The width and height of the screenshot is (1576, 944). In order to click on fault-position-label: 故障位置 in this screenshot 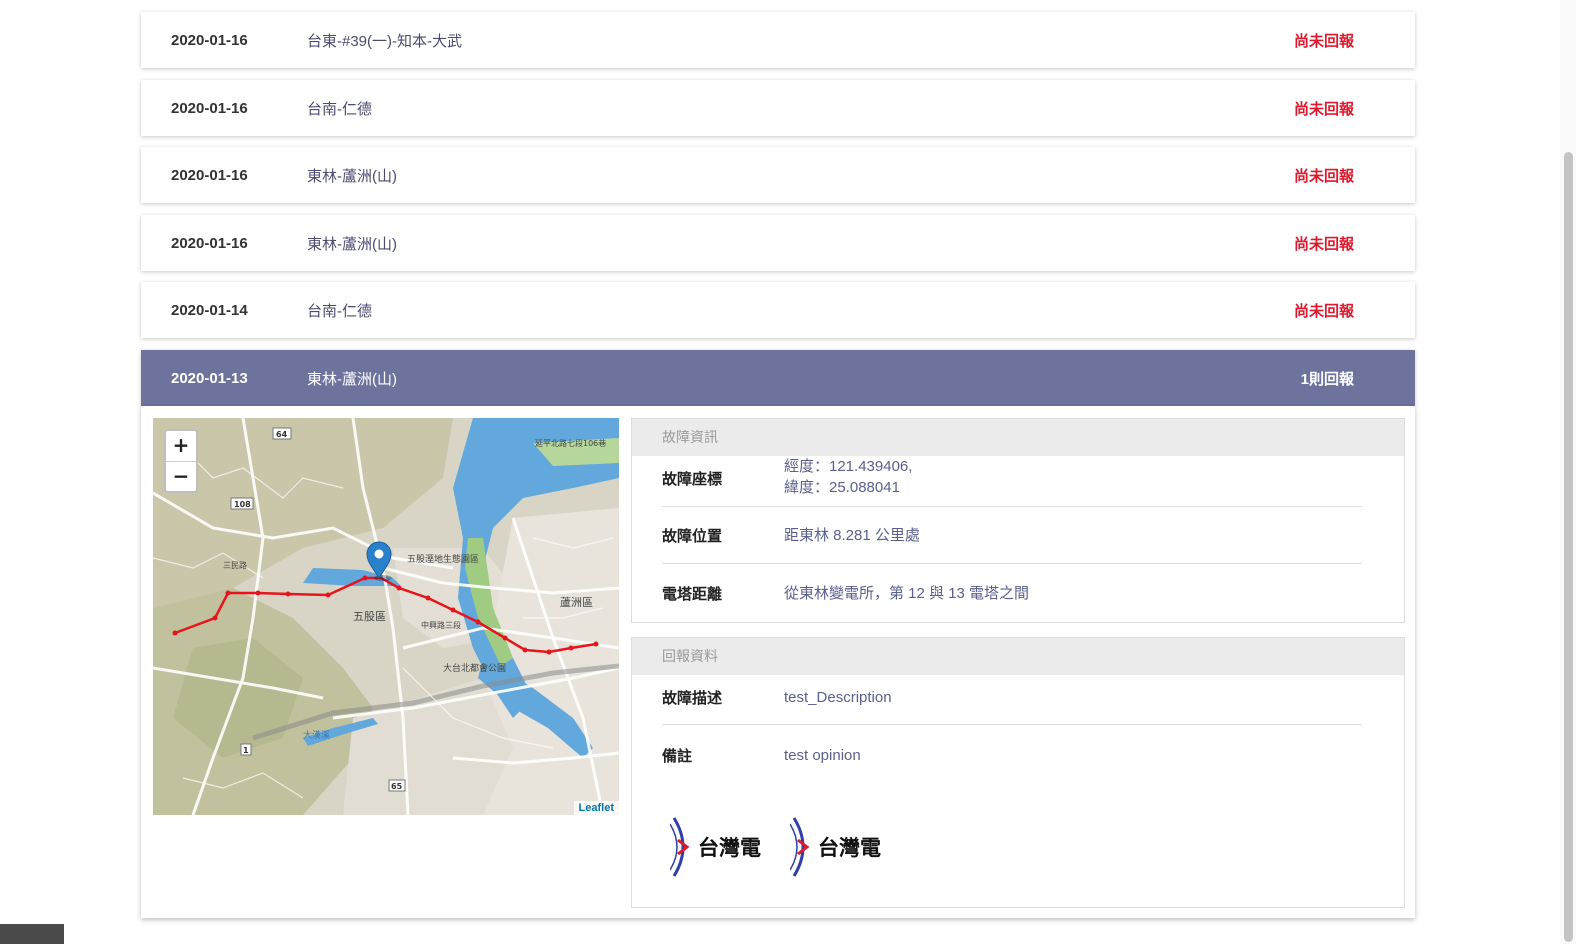, I will do `click(692, 536)`.